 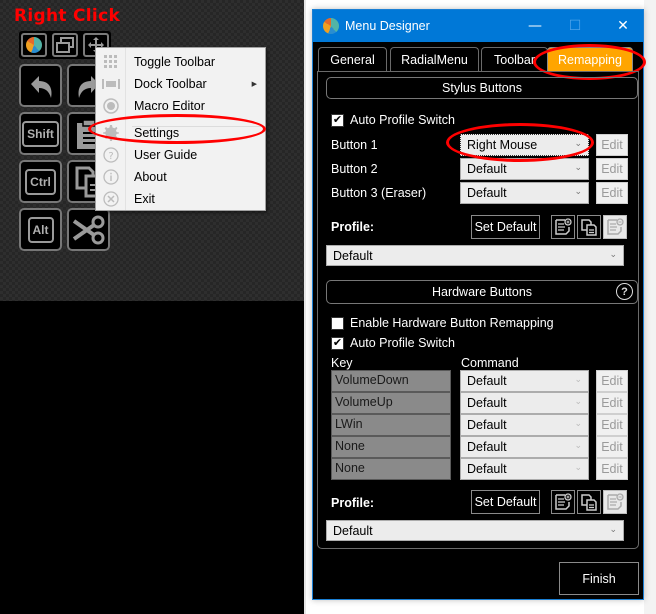 What do you see at coordinates (111, 199) in the screenshot?
I see `close-circle-icon` at bounding box center [111, 199].